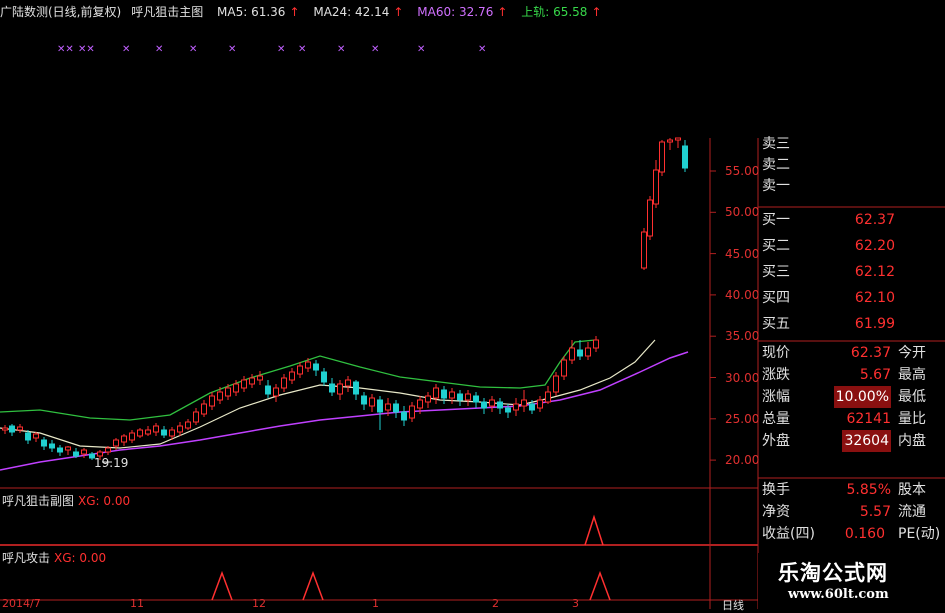 The height and width of the screenshot is (613, 945). I want to click on subpanel2-header: 呼凡攻击 XG: 0.00, so click(54, 557).